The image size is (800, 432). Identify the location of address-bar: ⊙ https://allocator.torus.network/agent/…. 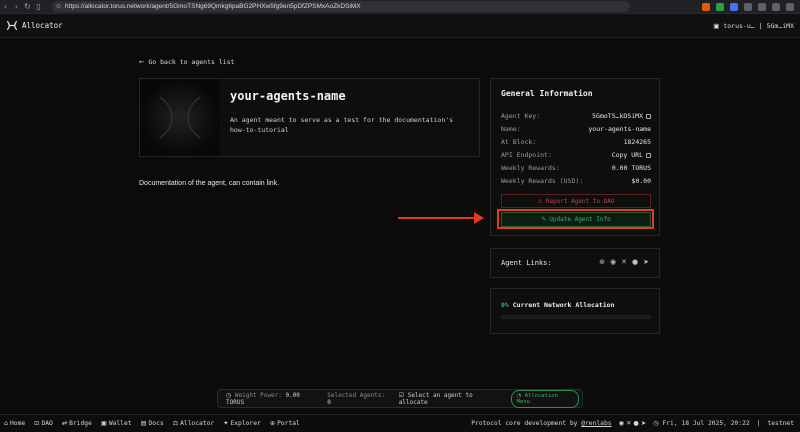
(341, 6).